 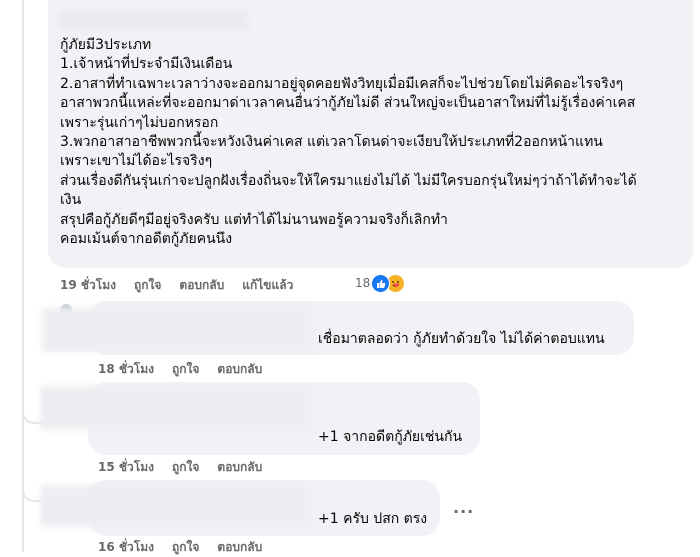 I want to click on main-comment-actions: 19 ชั่วโมง ถูกใจ ตอบกลับ แก้ไขแล้ว, so click(x=185, y=285).